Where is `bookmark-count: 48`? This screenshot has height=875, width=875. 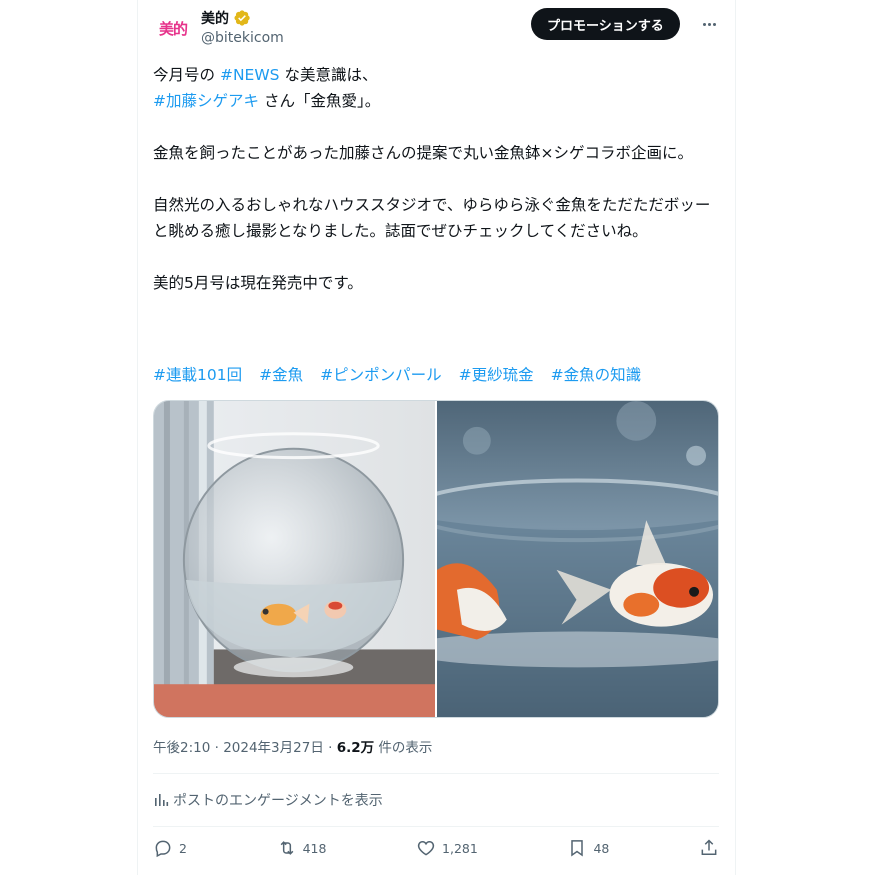
bookmark-count: 48 is located at coordinates (601, 848).